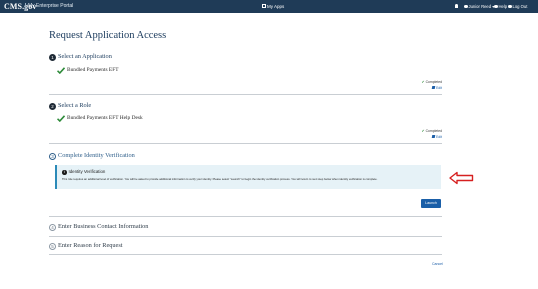 Image resolution: width=538 pixels, height=289 pixels. I want to click on apps-icon, so click(264, 6).